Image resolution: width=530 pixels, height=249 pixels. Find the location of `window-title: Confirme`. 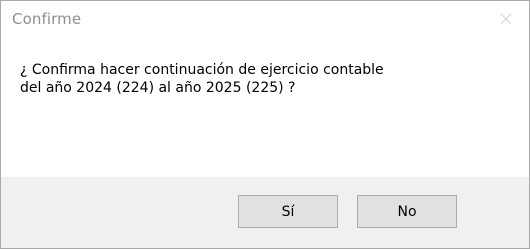

window-title: Confirme is located at coordinates (47, 19).